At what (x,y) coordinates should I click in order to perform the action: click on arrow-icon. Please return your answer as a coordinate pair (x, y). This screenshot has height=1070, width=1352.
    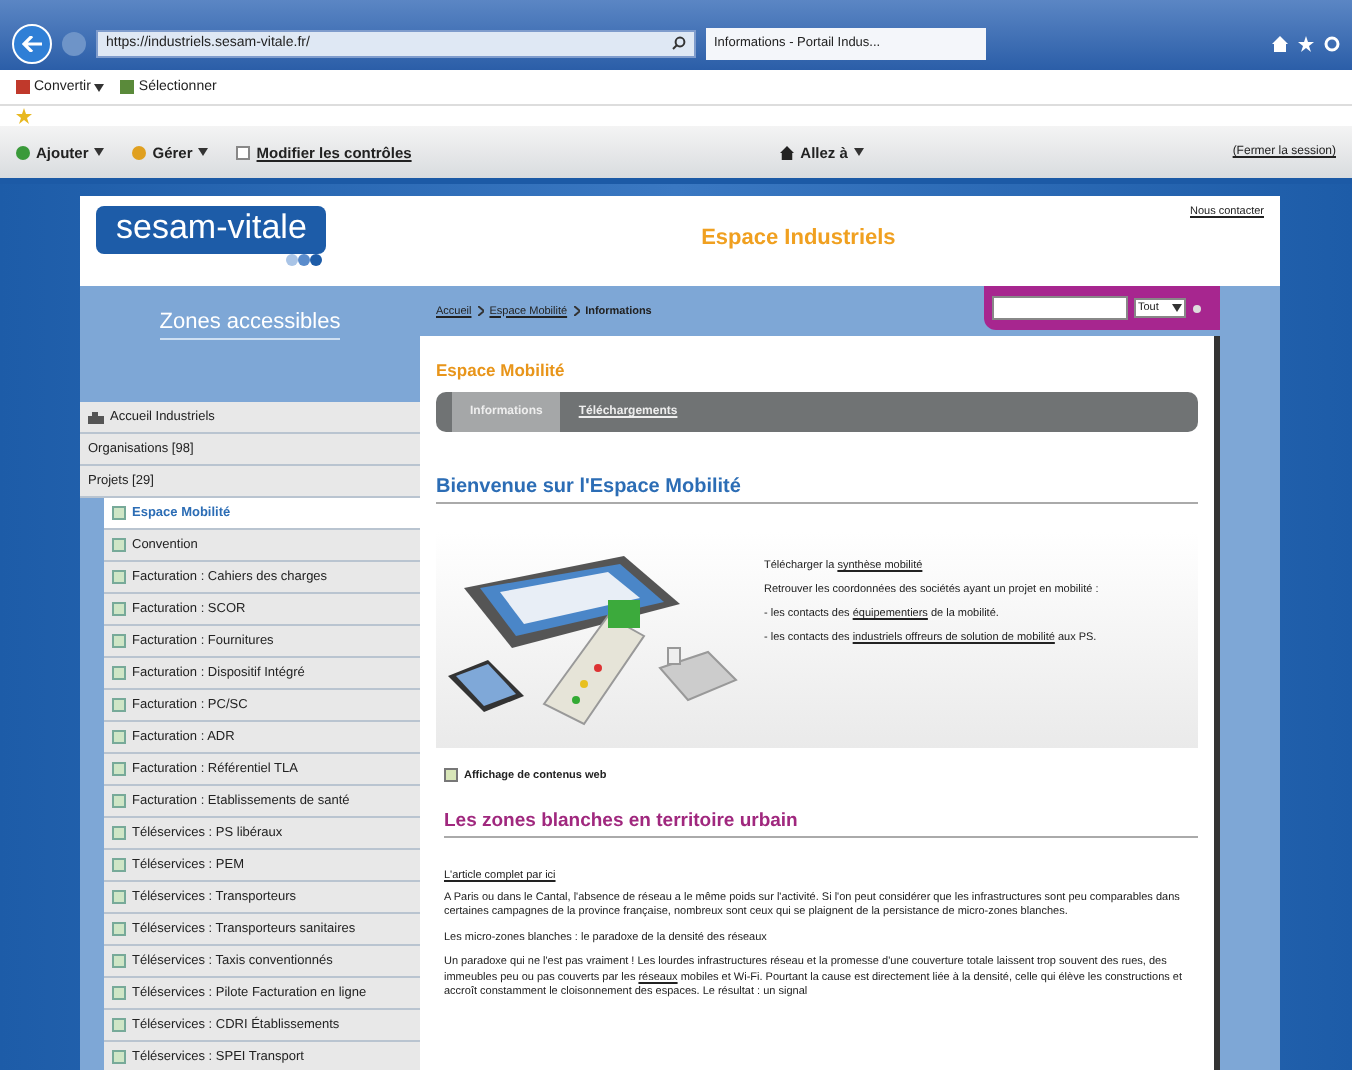
    Looking at the image, I should click on (32, 43).